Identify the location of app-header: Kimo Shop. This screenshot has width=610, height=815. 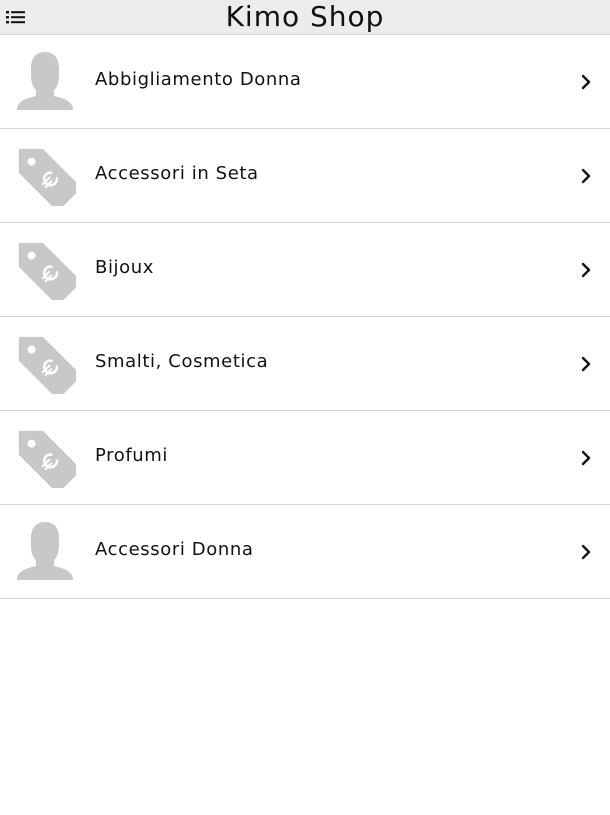
(305, 17).